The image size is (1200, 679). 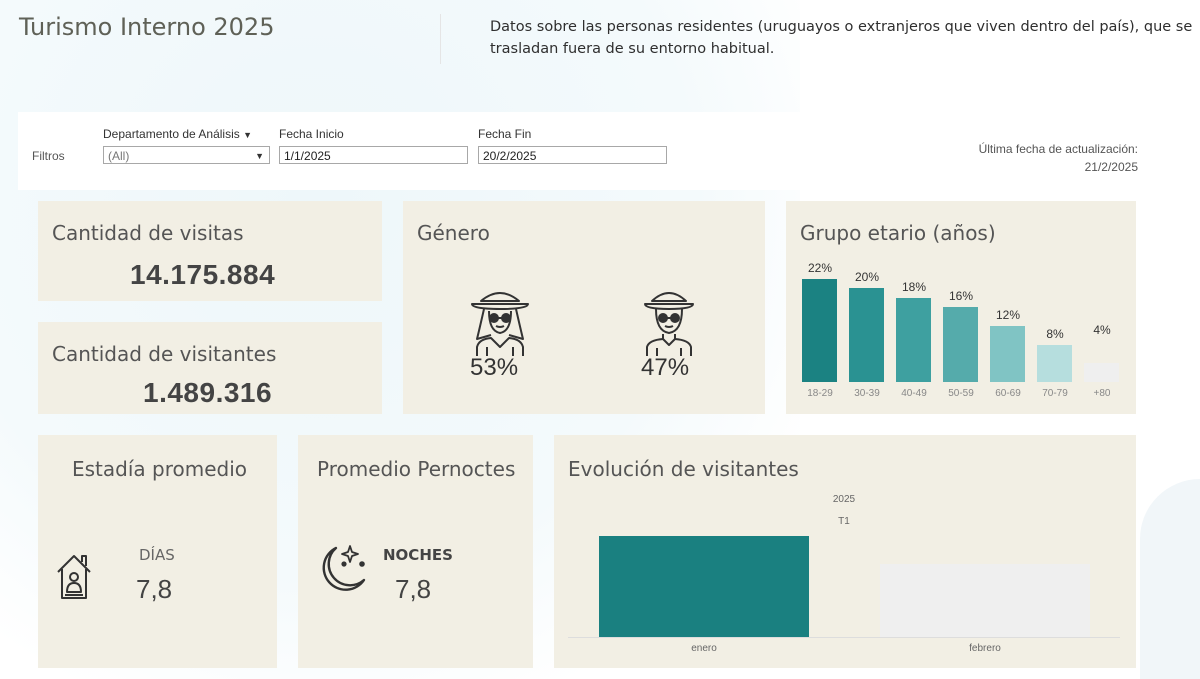 I want to click on age-bar-label: 4%, so click(x=1102, y=330).